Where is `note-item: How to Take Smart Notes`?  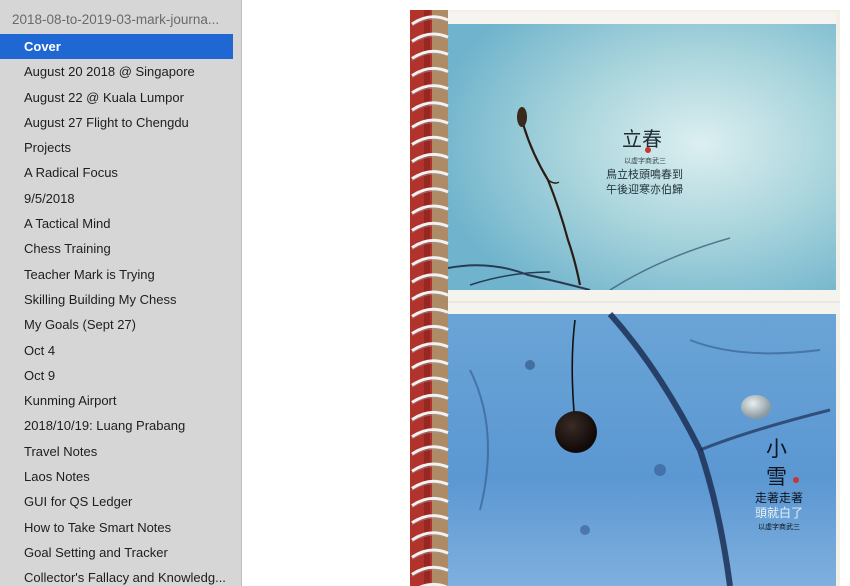
note-item: How to Take Smart Notes is located at coordinates (116, 527).